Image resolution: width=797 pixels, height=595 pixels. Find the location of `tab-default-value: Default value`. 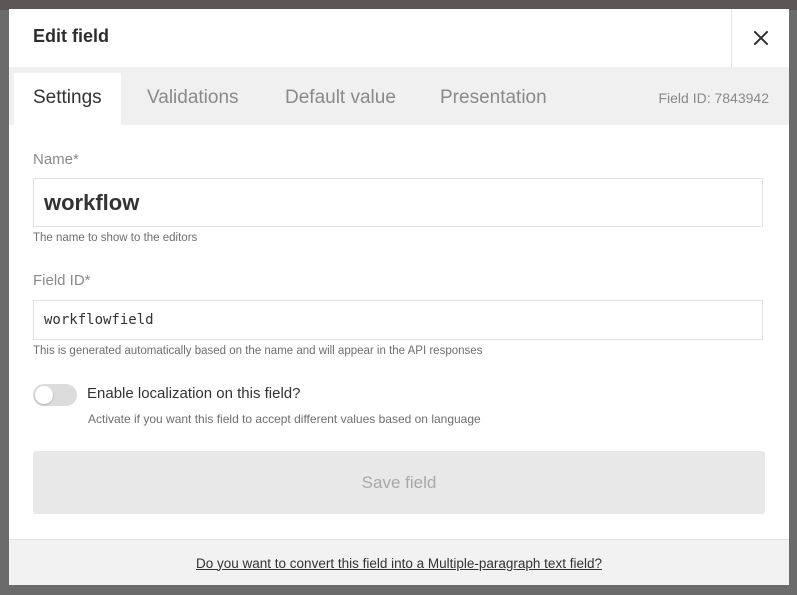

tab-default-value: Default value is located at coordinates (340, 99).